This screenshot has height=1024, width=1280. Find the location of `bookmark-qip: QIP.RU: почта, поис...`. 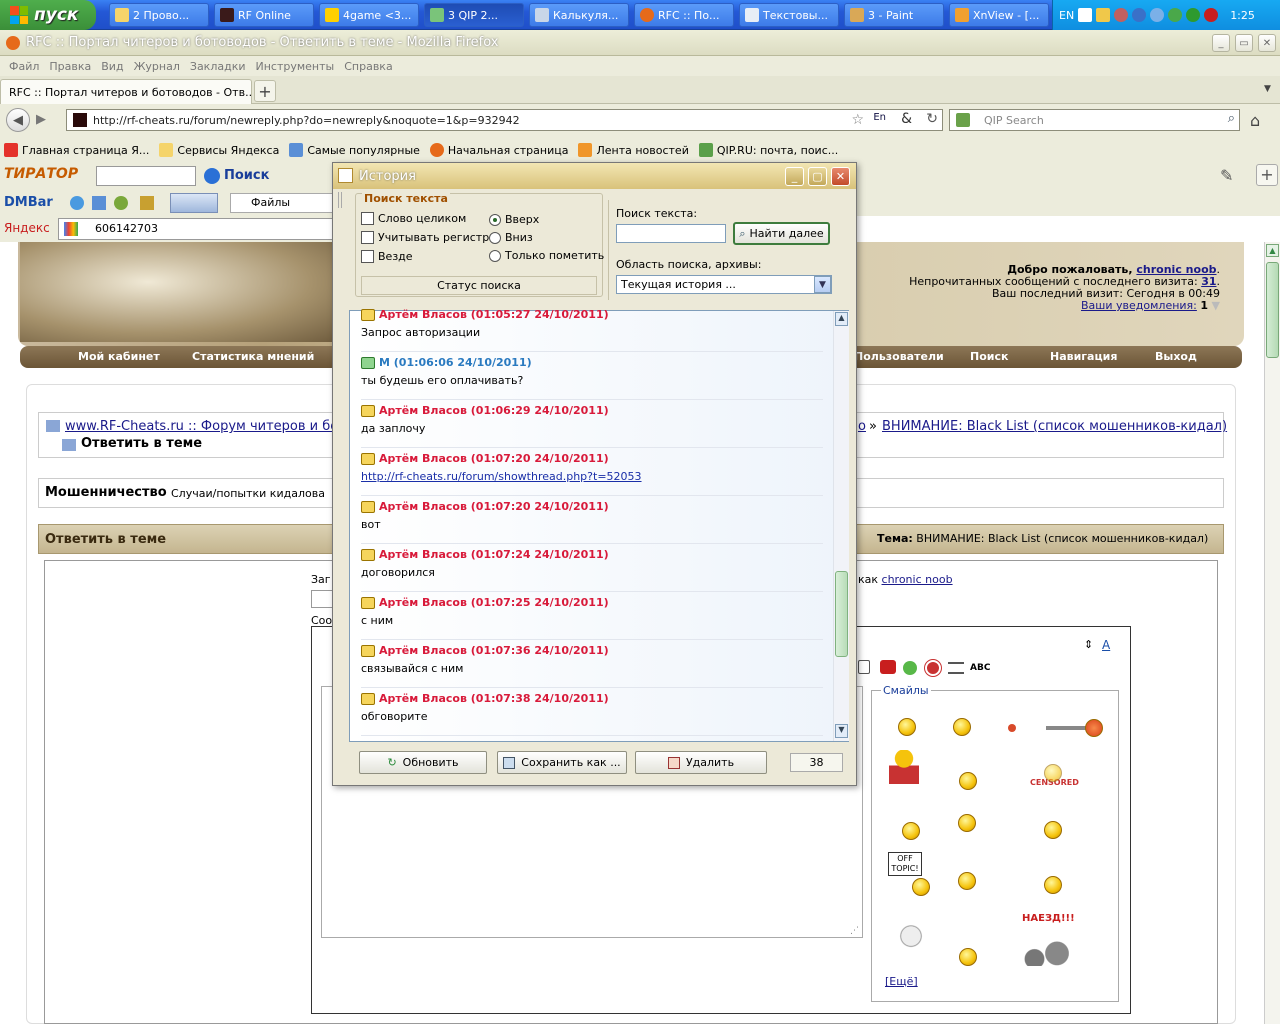

bookmark-qip: QIP.RU: почта, поис... is located at coordinates (768, 150).